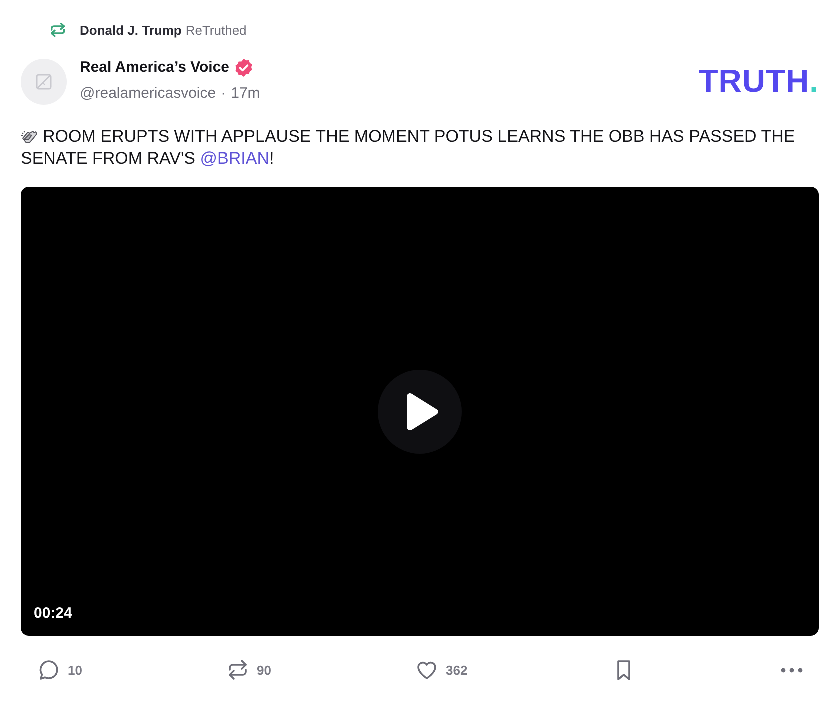 The height and width of the screenshot is (709, 840). I want to click on author-handle: @realamericasvoice, so click(148, 93).